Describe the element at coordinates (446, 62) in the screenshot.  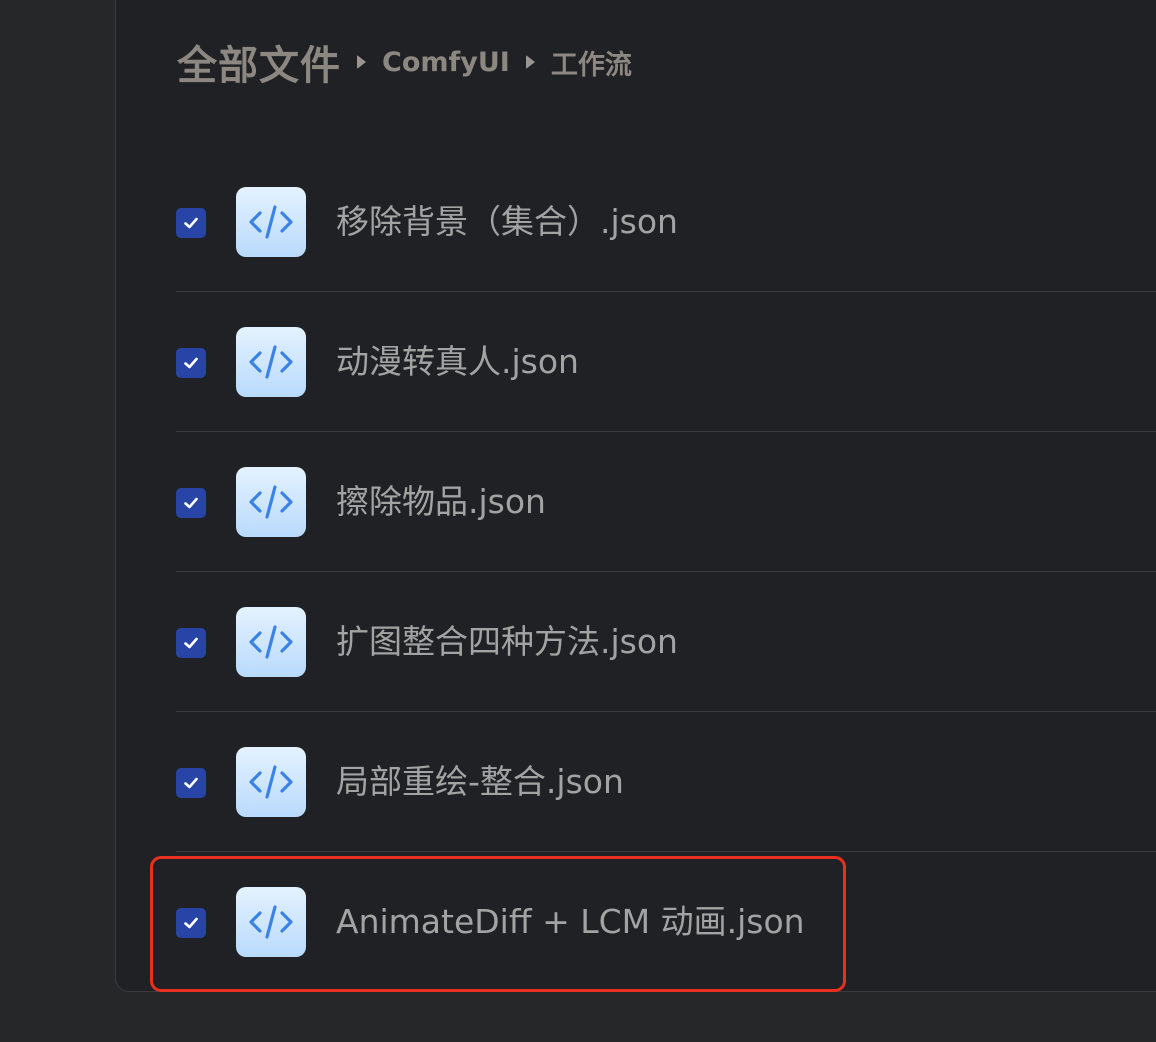
I see `breadcrumb-folder: ComfyUI` at that location.